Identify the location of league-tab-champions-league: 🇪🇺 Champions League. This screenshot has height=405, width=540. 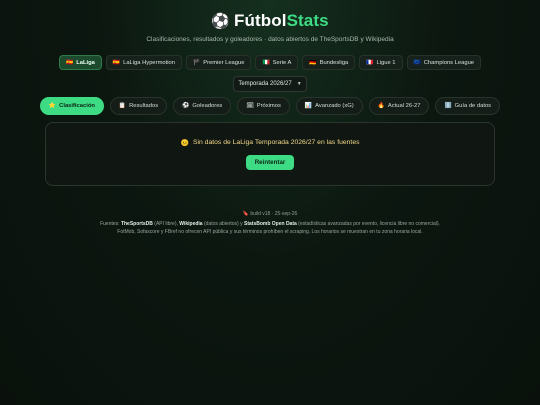
(444, 62).